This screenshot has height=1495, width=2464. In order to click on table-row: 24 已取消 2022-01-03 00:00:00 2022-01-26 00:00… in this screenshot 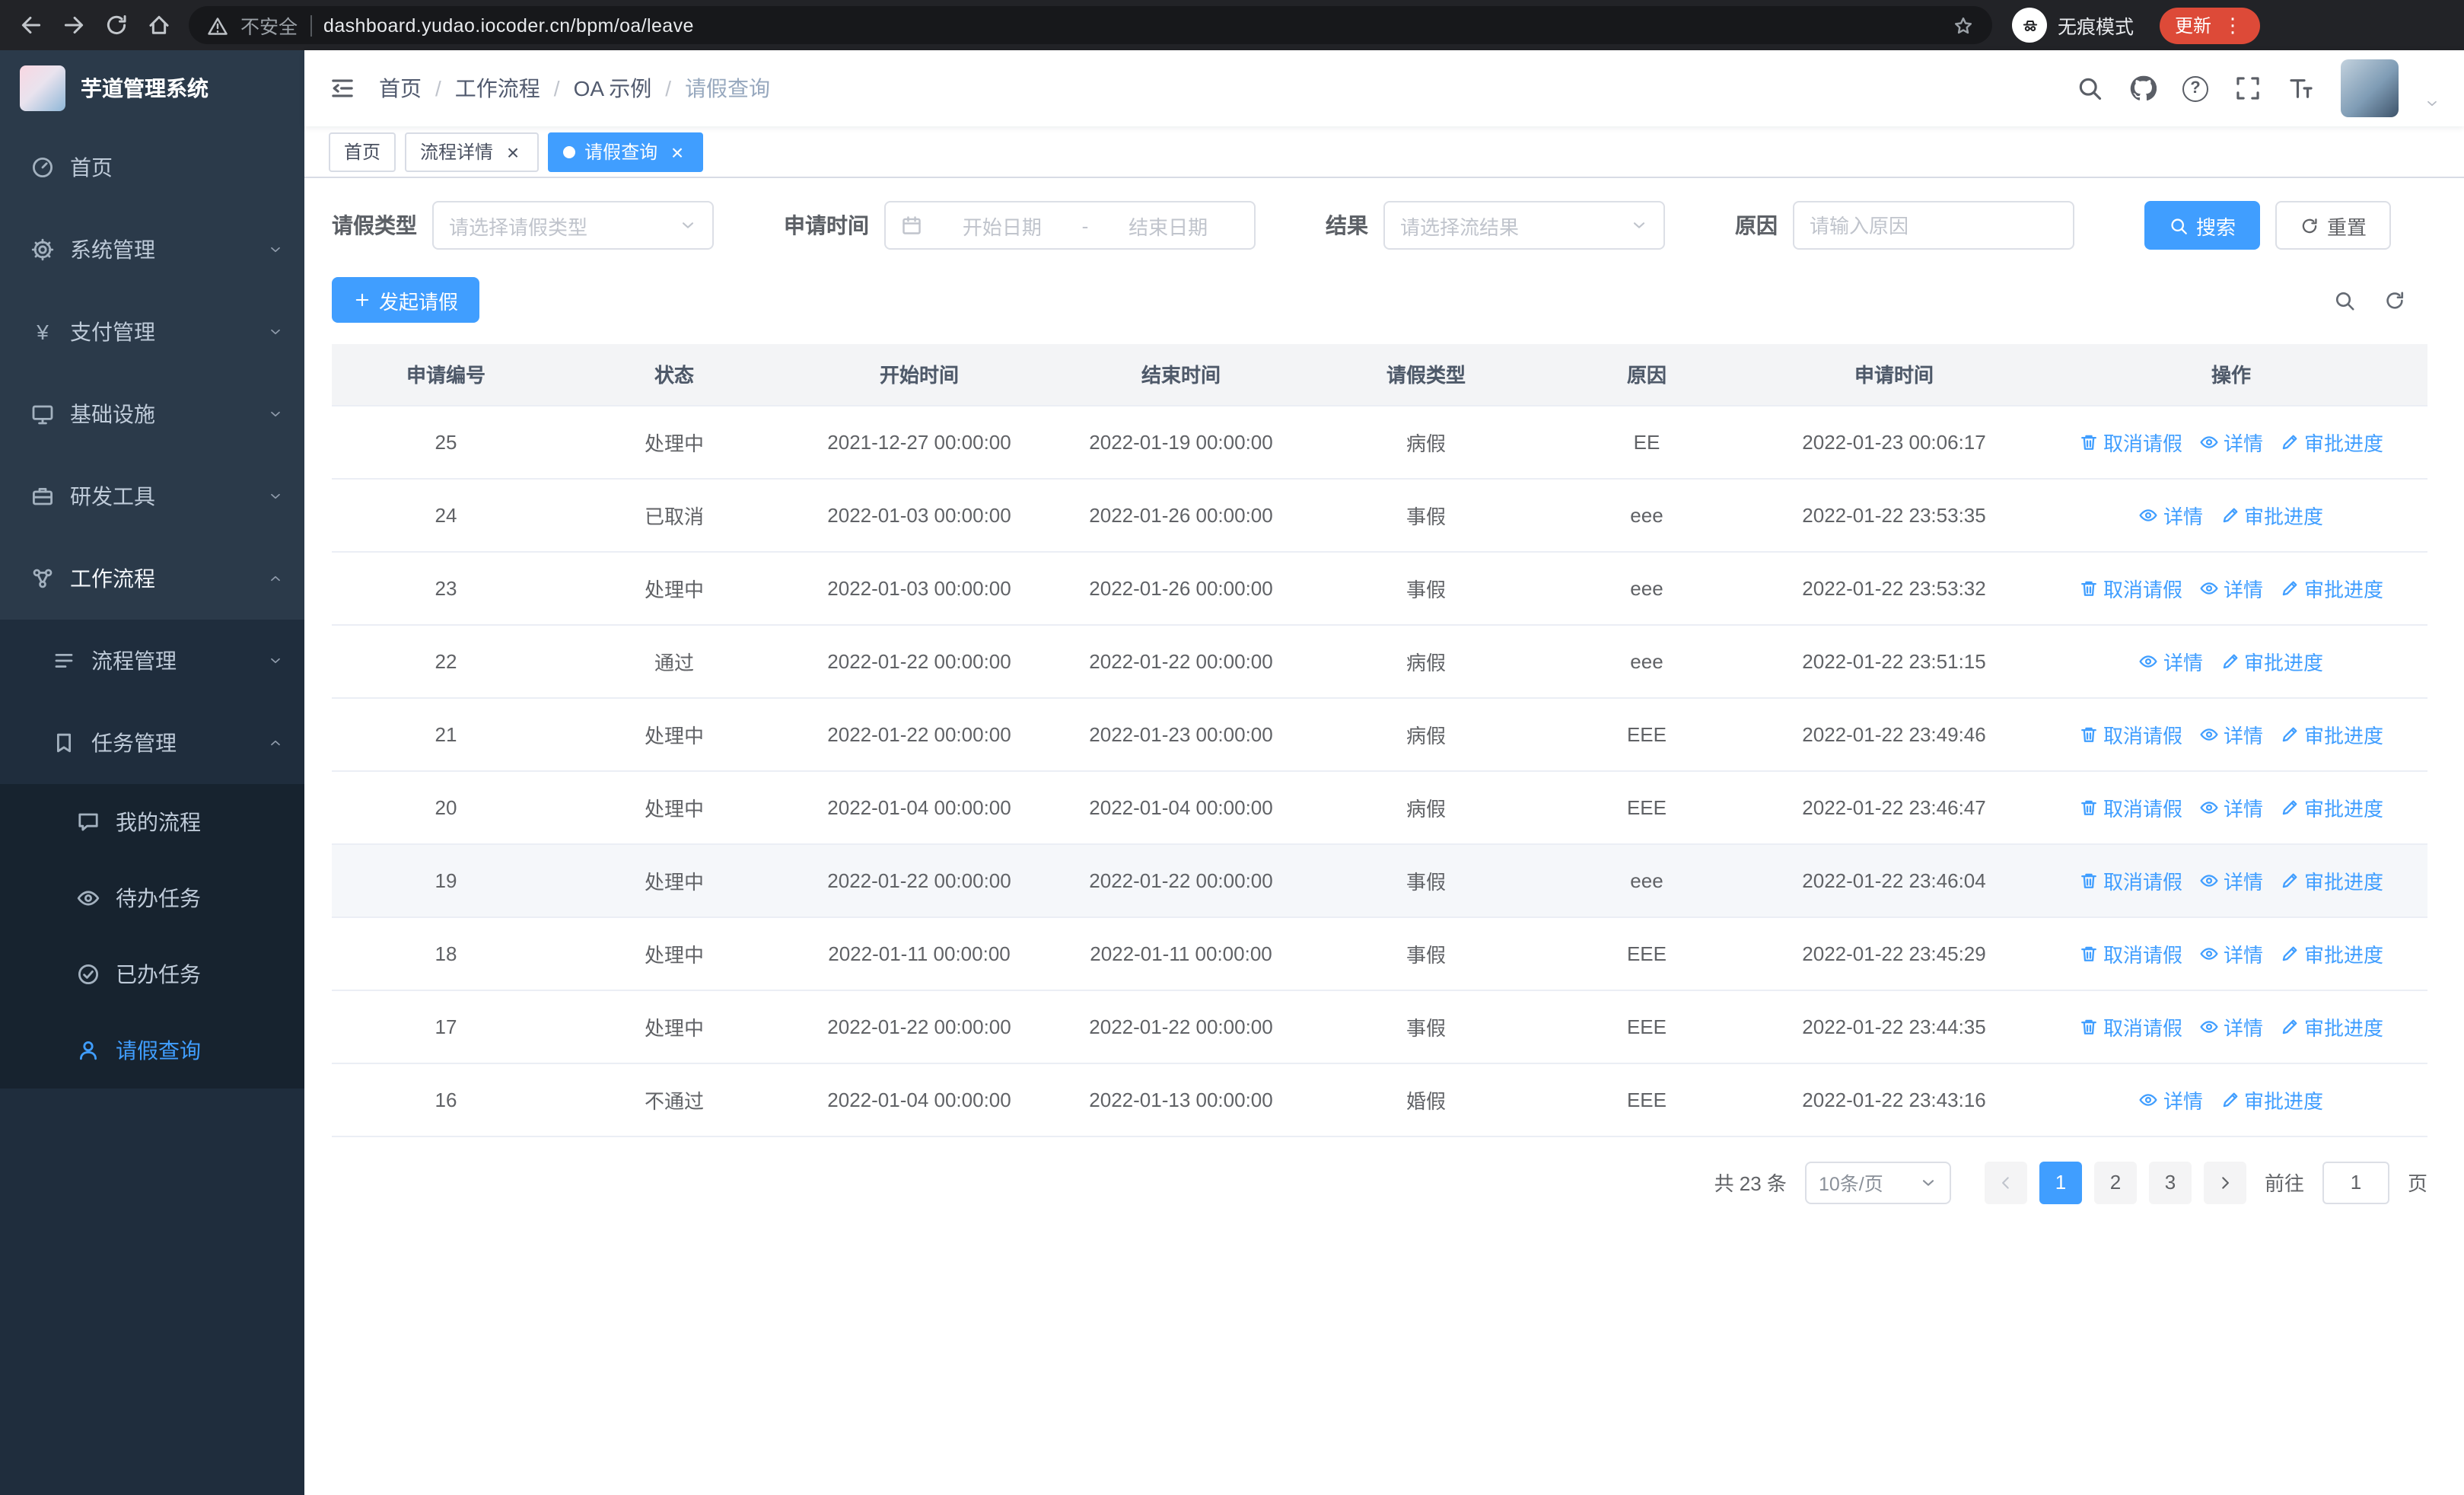, I will do `click(1379, 515)`.